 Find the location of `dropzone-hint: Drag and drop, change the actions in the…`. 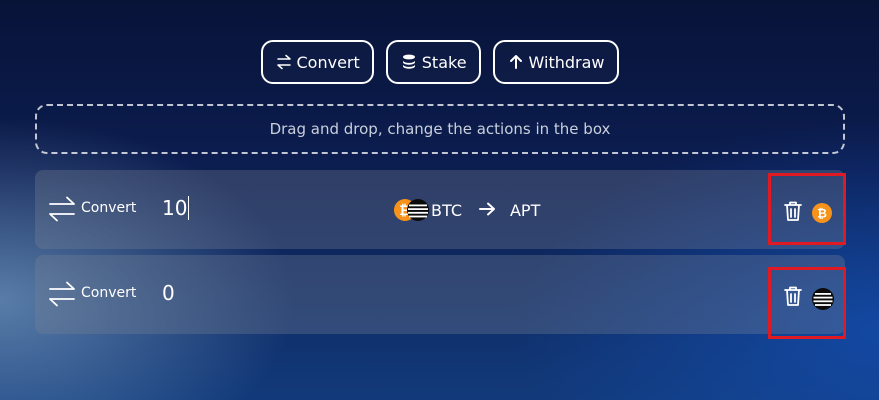

dropzone-hint: Drag and drop, change the actions in the… is located at coordinates (440, 129).